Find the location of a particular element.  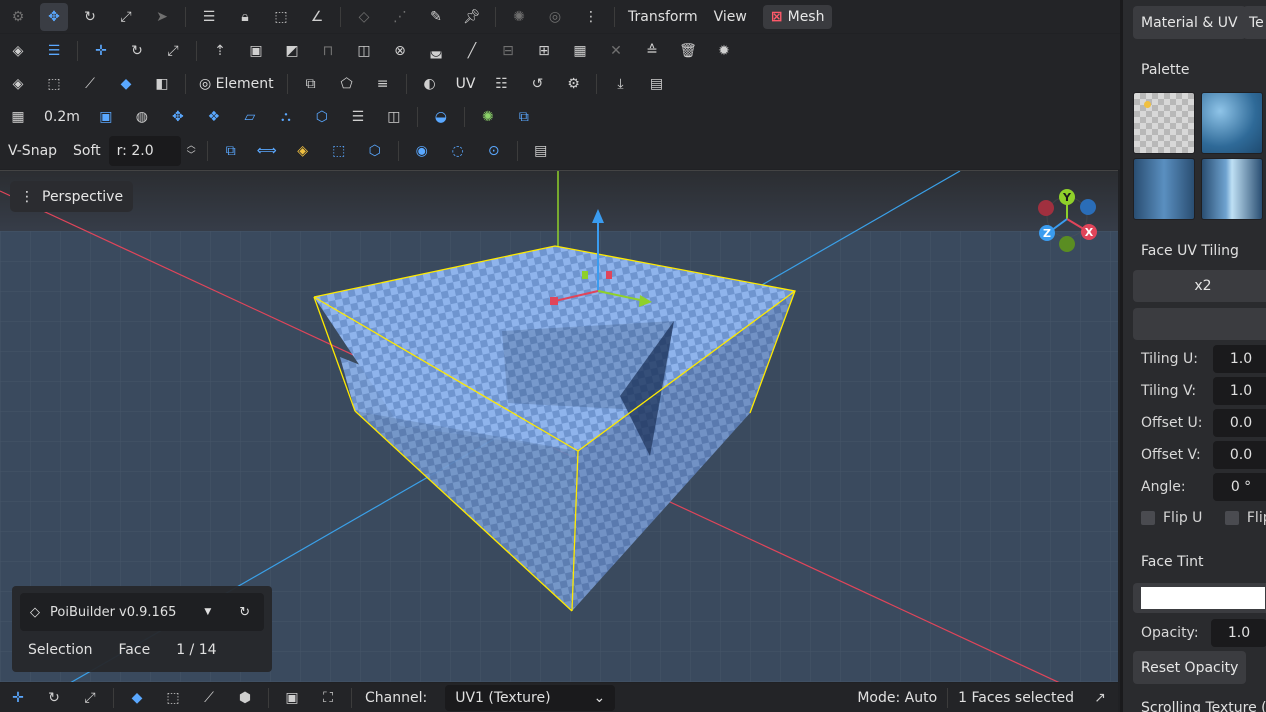

bevel-icon: ◩ is located at coordinates (292, 51).